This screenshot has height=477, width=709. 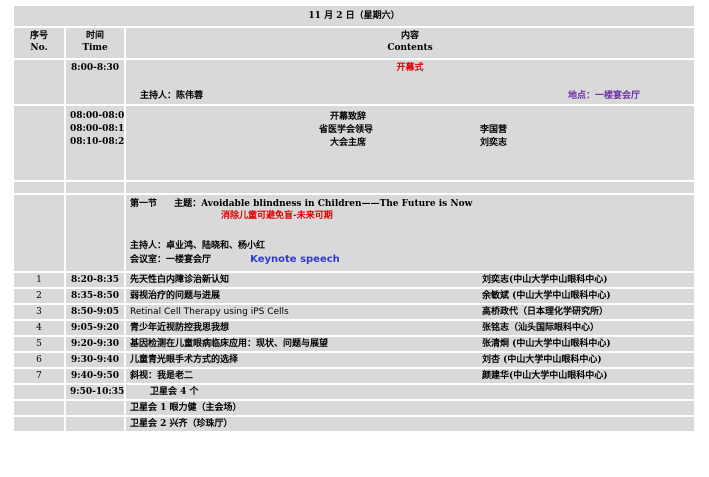 What do you see at coordinates (409, 36) in the screenshot?
I see `header-content-cn: 内容` at bounding box center [409, 36].